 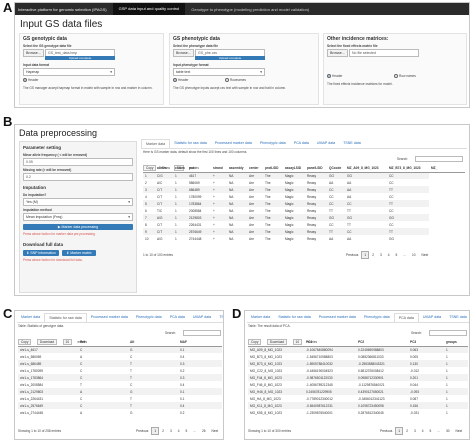 I want to click on phenotype-header-option: Header, so click(x=180, y=80).